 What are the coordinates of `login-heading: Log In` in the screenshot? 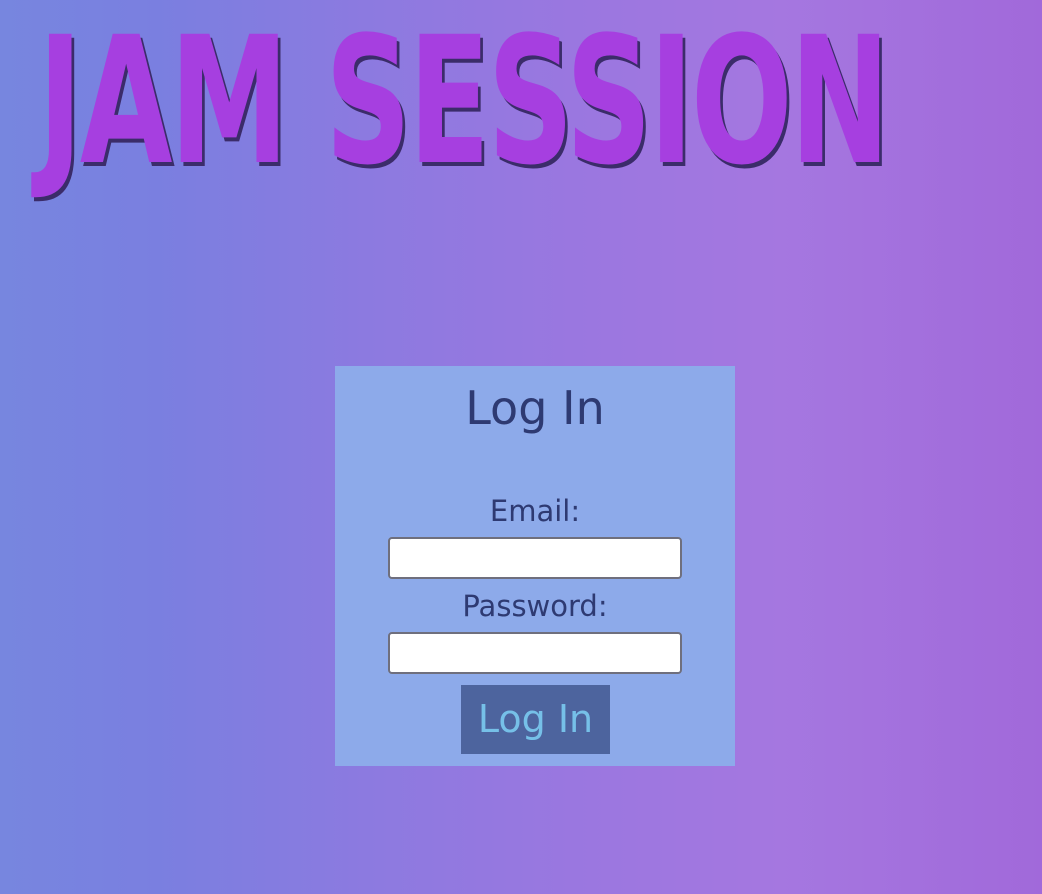 It's located at (535, 408).